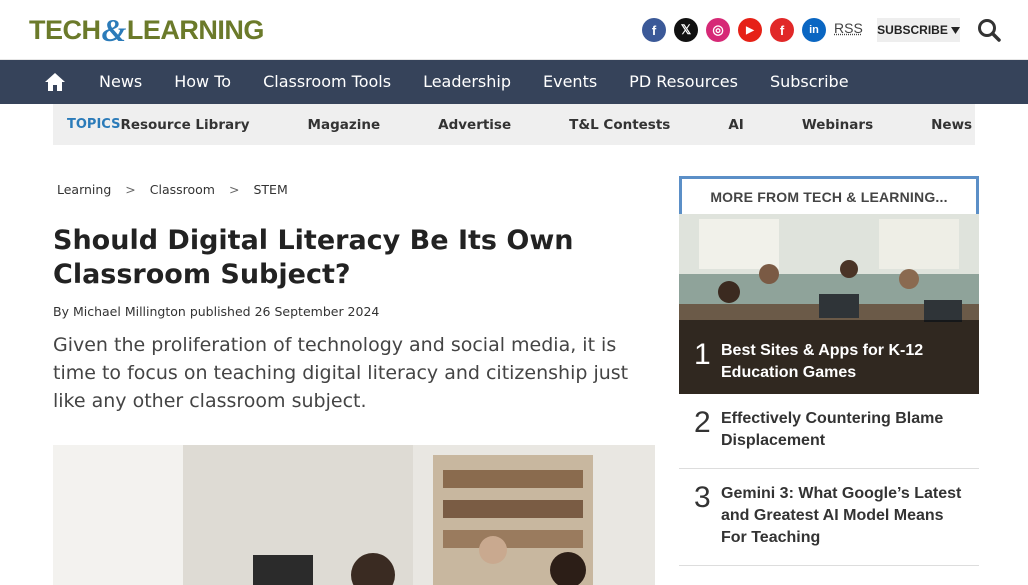  I want to click on topics-label: TOPICS, so click(94, 124).